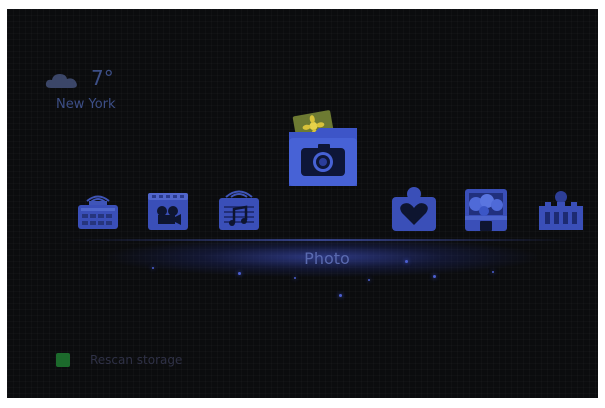 The height and width of the screenshot is (408, 605). I want to click on settings-icon, so click(561, 210).